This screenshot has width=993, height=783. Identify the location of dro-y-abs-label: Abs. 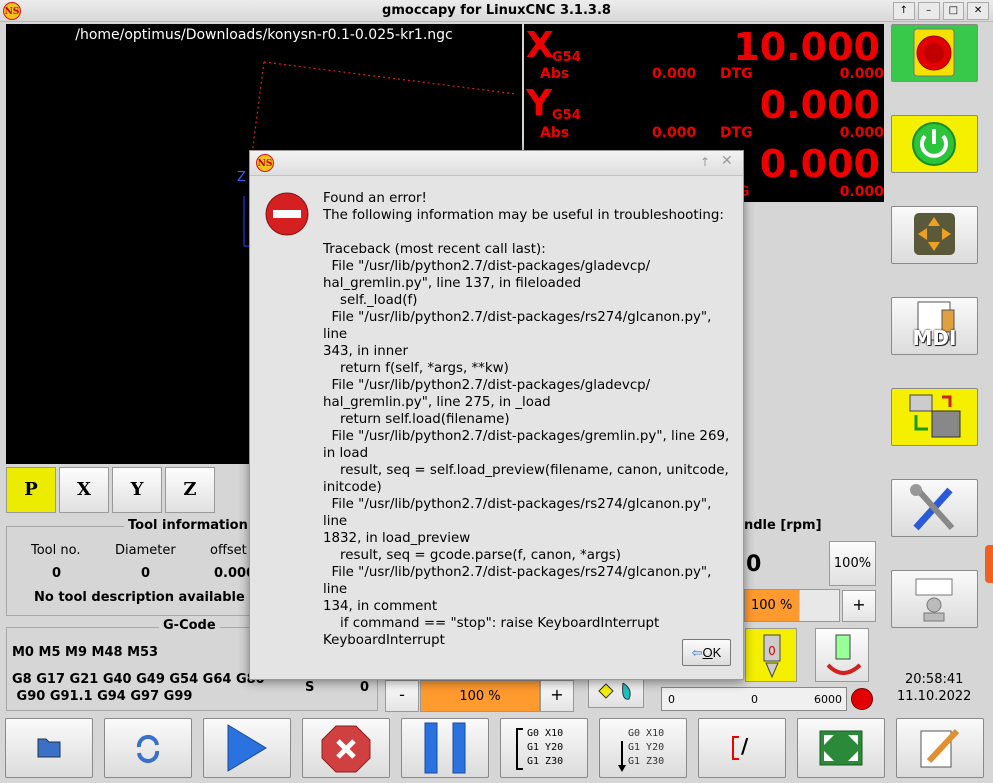
(555, 133).